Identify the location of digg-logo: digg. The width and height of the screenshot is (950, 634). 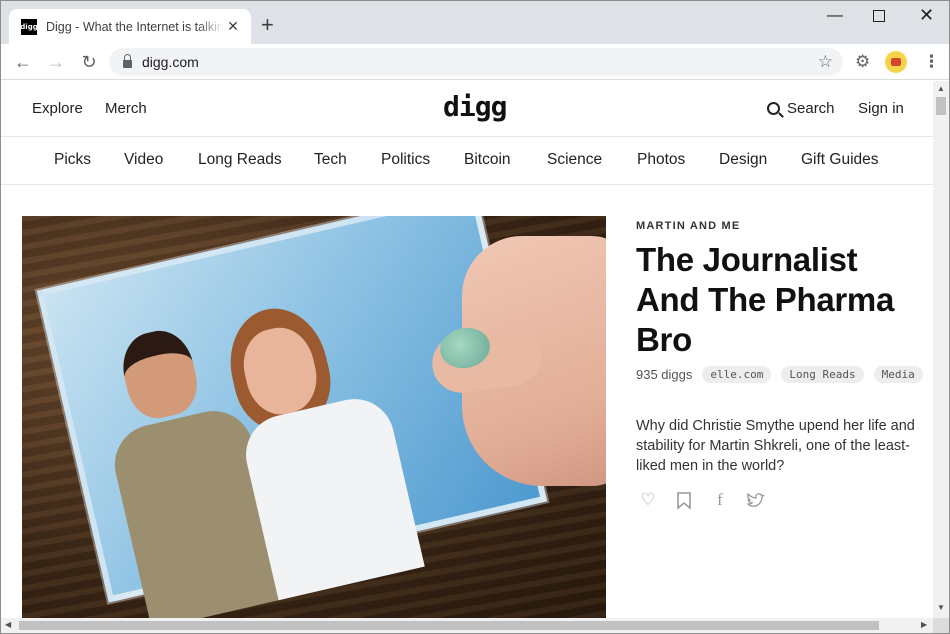
(475, 107).